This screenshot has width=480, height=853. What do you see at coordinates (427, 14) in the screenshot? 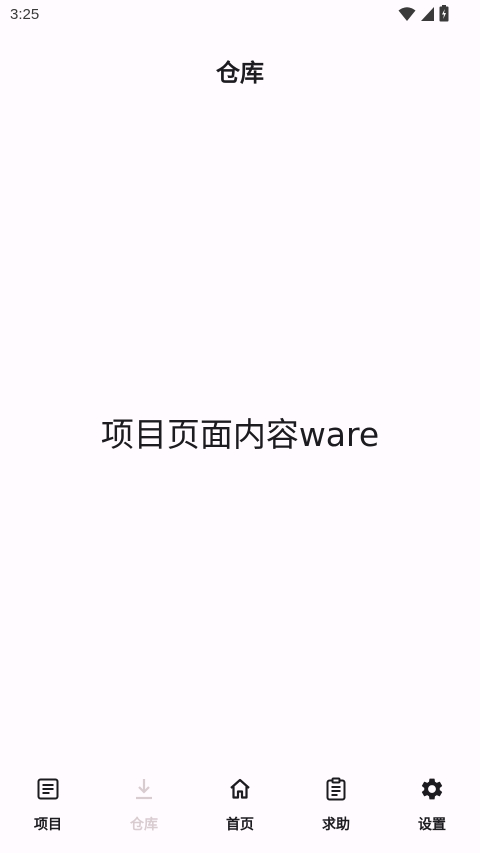
I see `signal-icon` at bounding box center [427, 14].